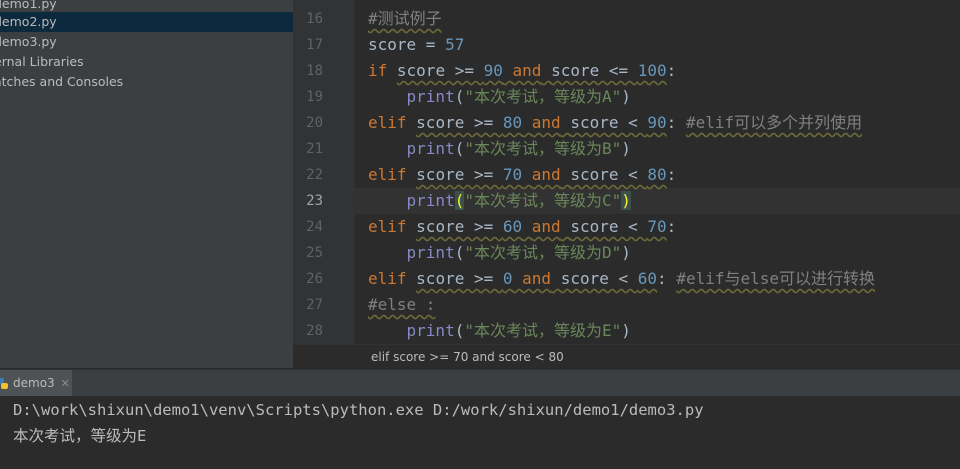 The width and height of the screenshot is (960, 469). Describe the element at coordinates (314, 201) in the screenshot. I see `line-number-current: 23` at that location.